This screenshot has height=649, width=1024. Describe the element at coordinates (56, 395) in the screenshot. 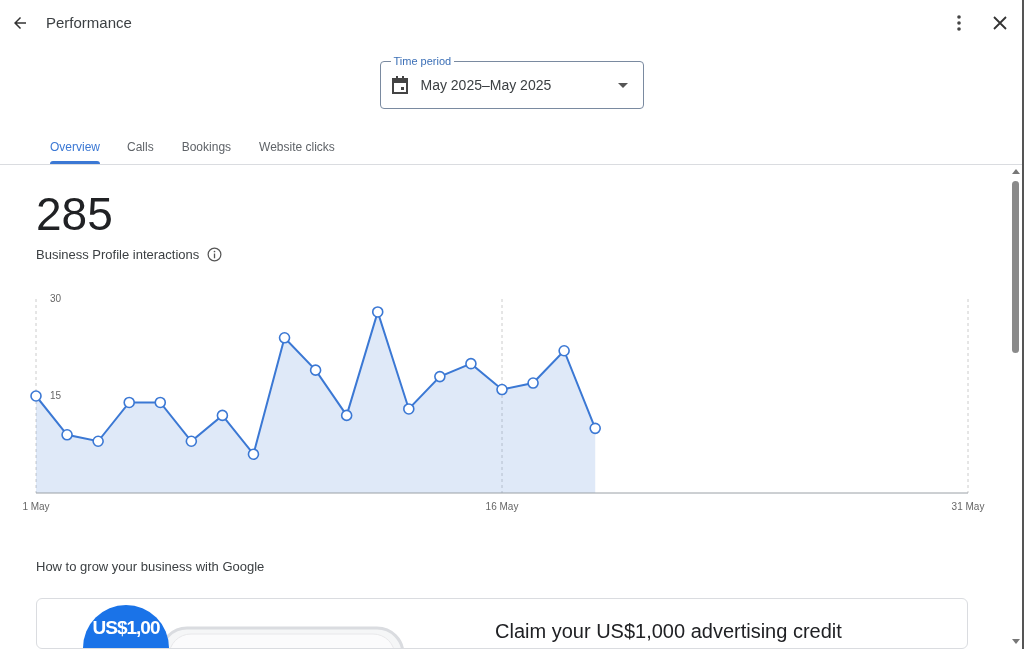

I see `y-tick-label: 15` at that location.